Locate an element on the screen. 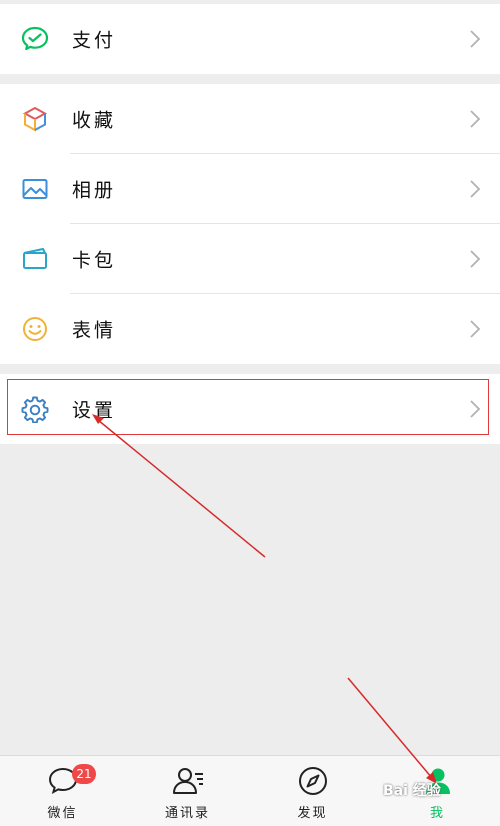 This screenshot has height=826, width=500. album-picture-icon is located at coordinates (35, 189).